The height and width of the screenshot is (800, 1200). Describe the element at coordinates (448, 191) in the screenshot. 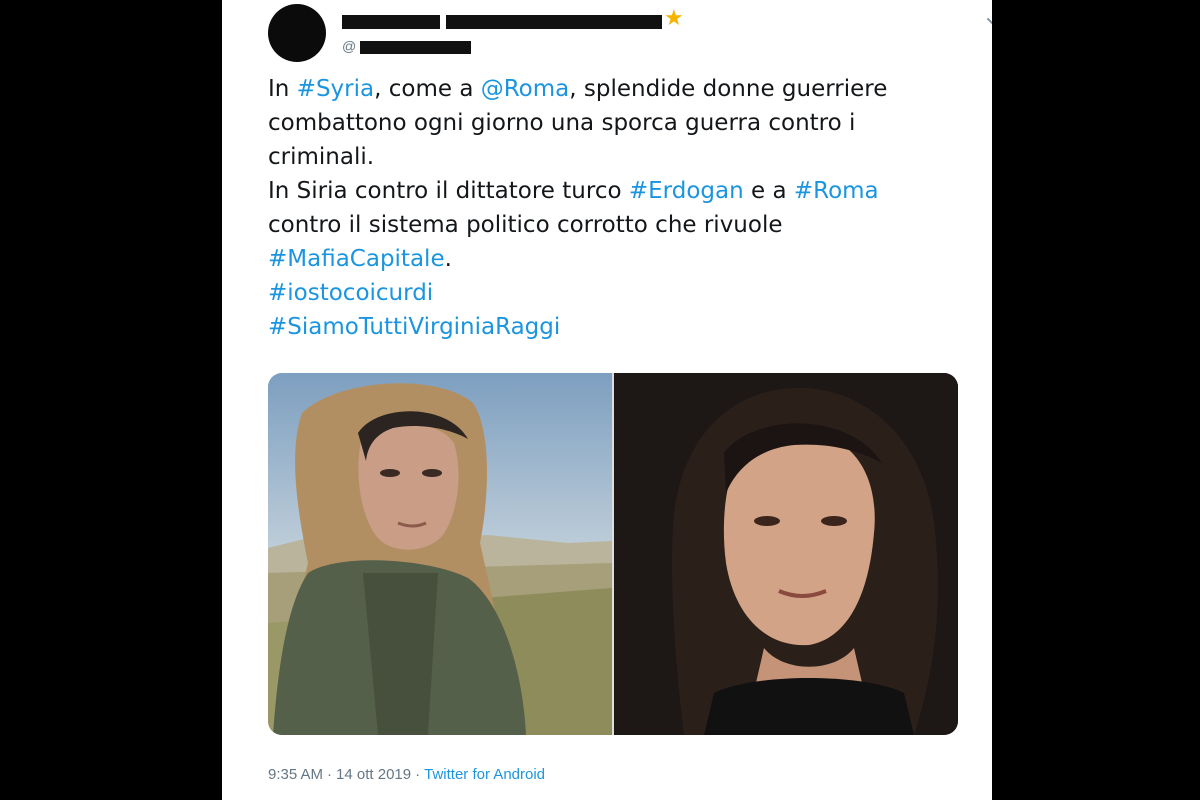

I see `tweet-text-segment: In Siria contro il dittatore turco` at that location.